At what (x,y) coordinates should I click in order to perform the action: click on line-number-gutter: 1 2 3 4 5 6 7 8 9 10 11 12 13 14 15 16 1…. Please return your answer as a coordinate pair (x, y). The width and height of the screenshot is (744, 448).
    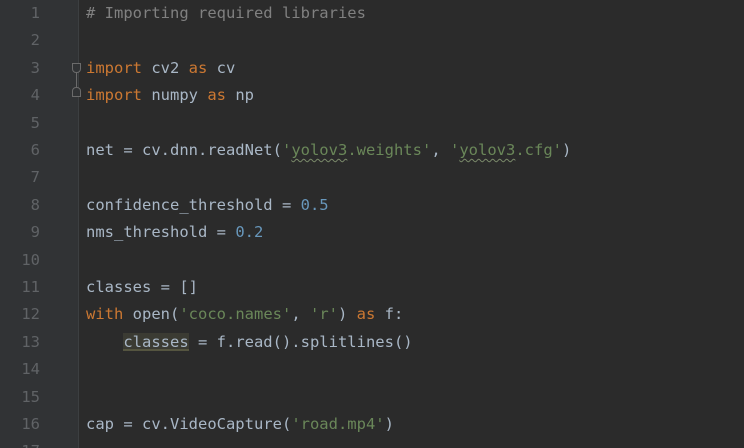
    Looking at the image, I should click on (39, 224).